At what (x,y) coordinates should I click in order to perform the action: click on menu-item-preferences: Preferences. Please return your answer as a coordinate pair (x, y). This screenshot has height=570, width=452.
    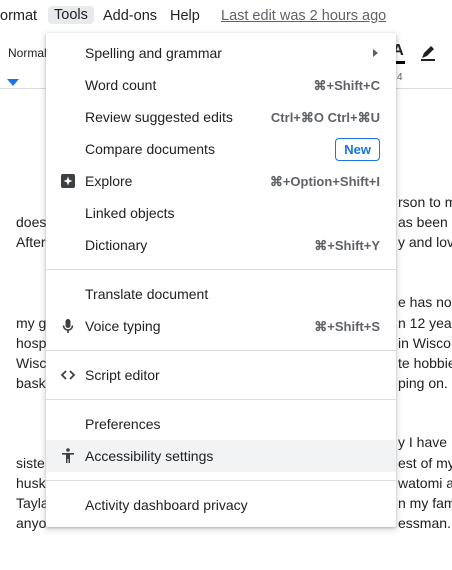
    Looking at the image, I should click on (221, 424).